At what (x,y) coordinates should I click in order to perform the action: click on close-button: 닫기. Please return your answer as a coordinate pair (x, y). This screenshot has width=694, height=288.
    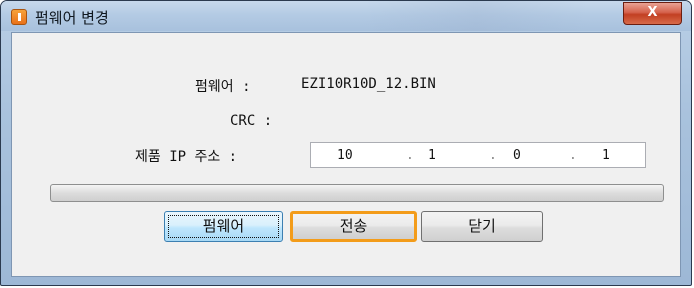
    Looking at the image, I should click on (482, 226).